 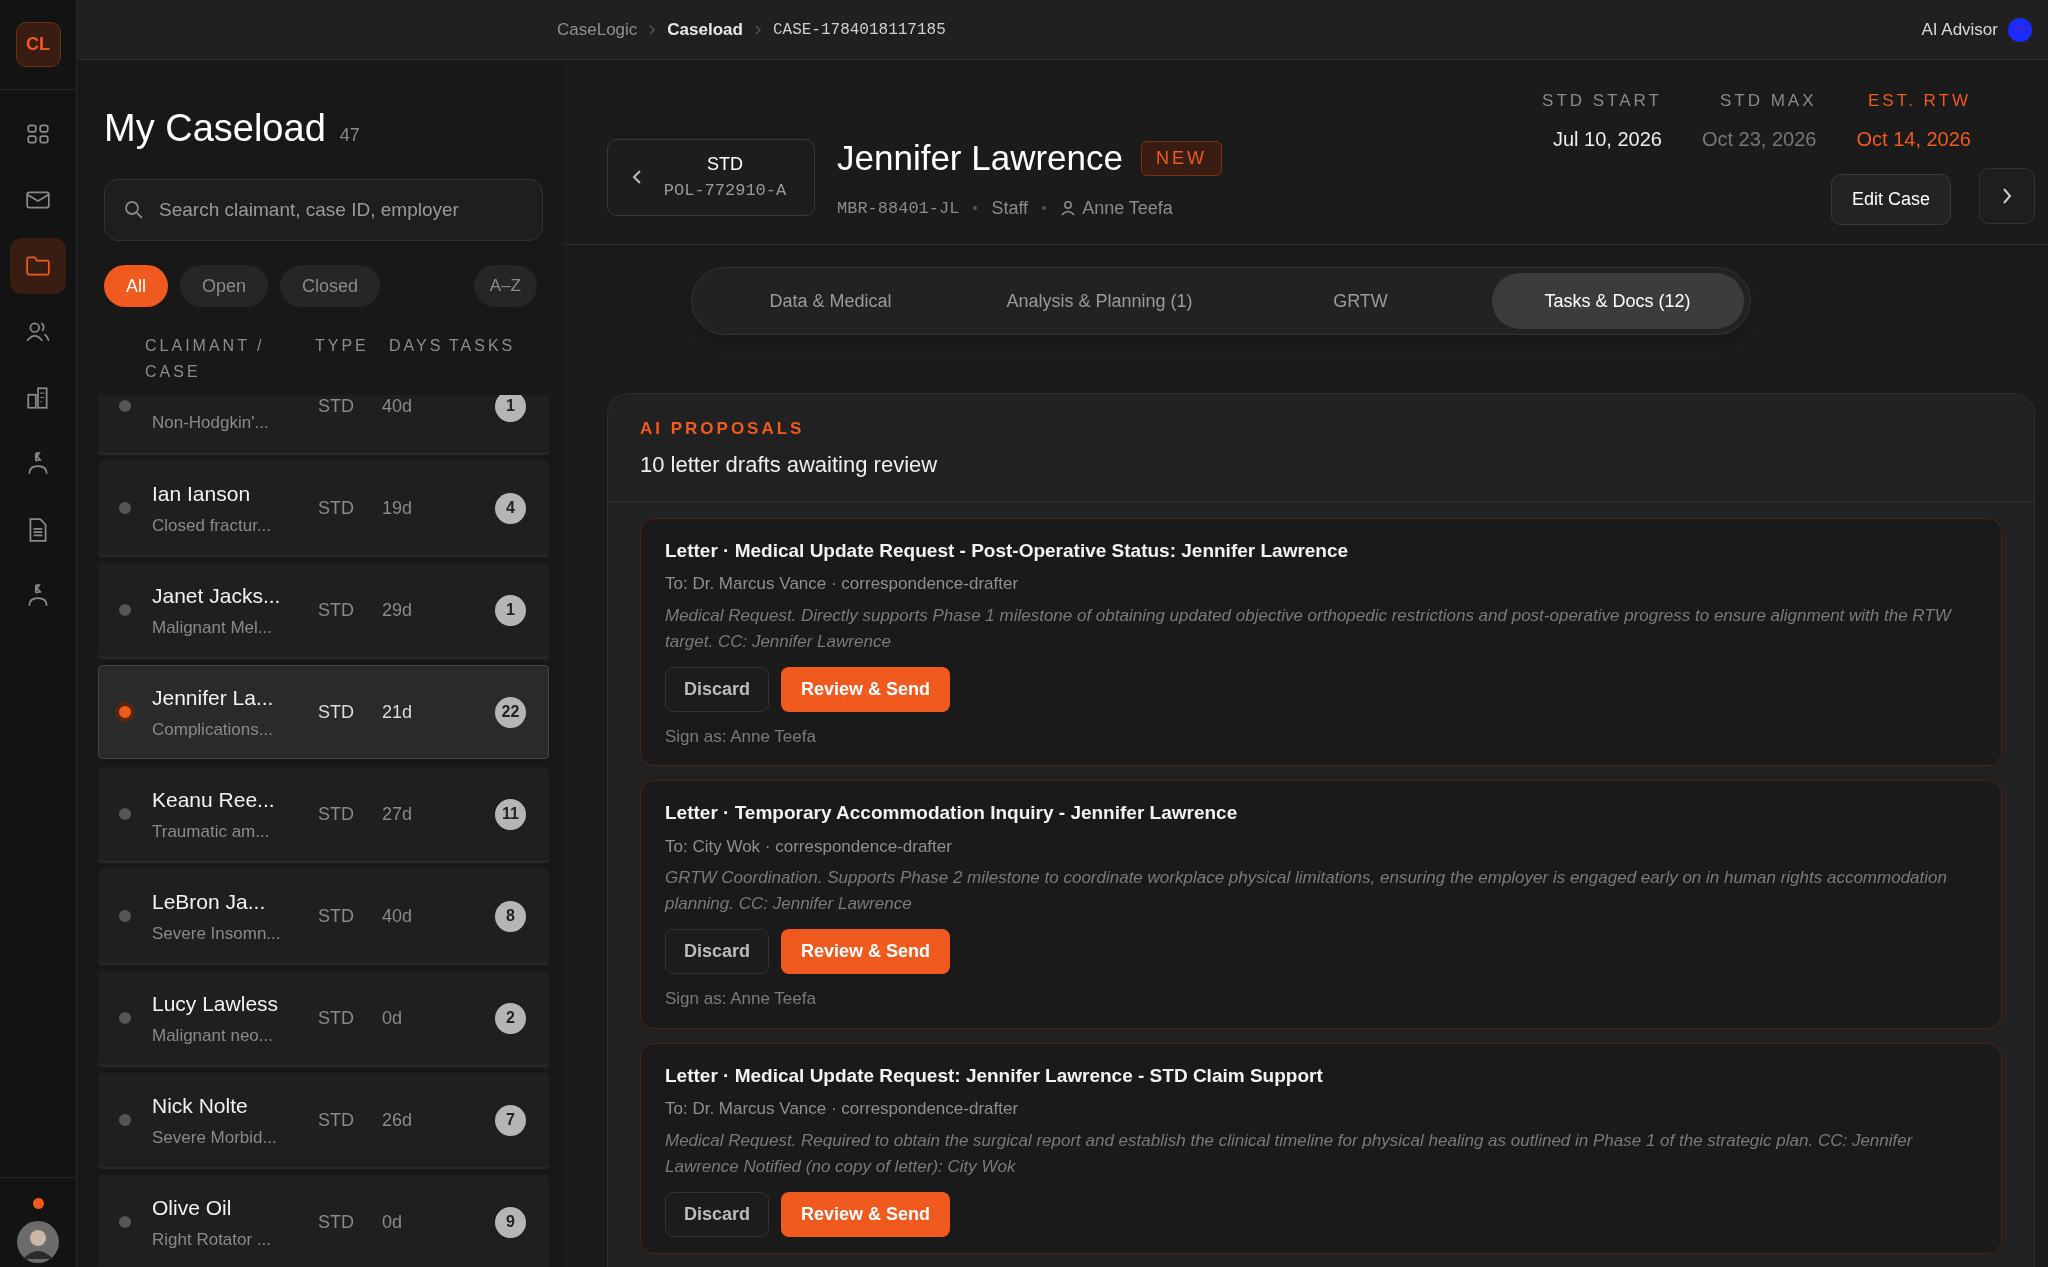 What do you see at coordinates (1617, 301) in the screenshot?
I see `tab: Tasks & Docs (12)` at bounding box center [1617, 301].